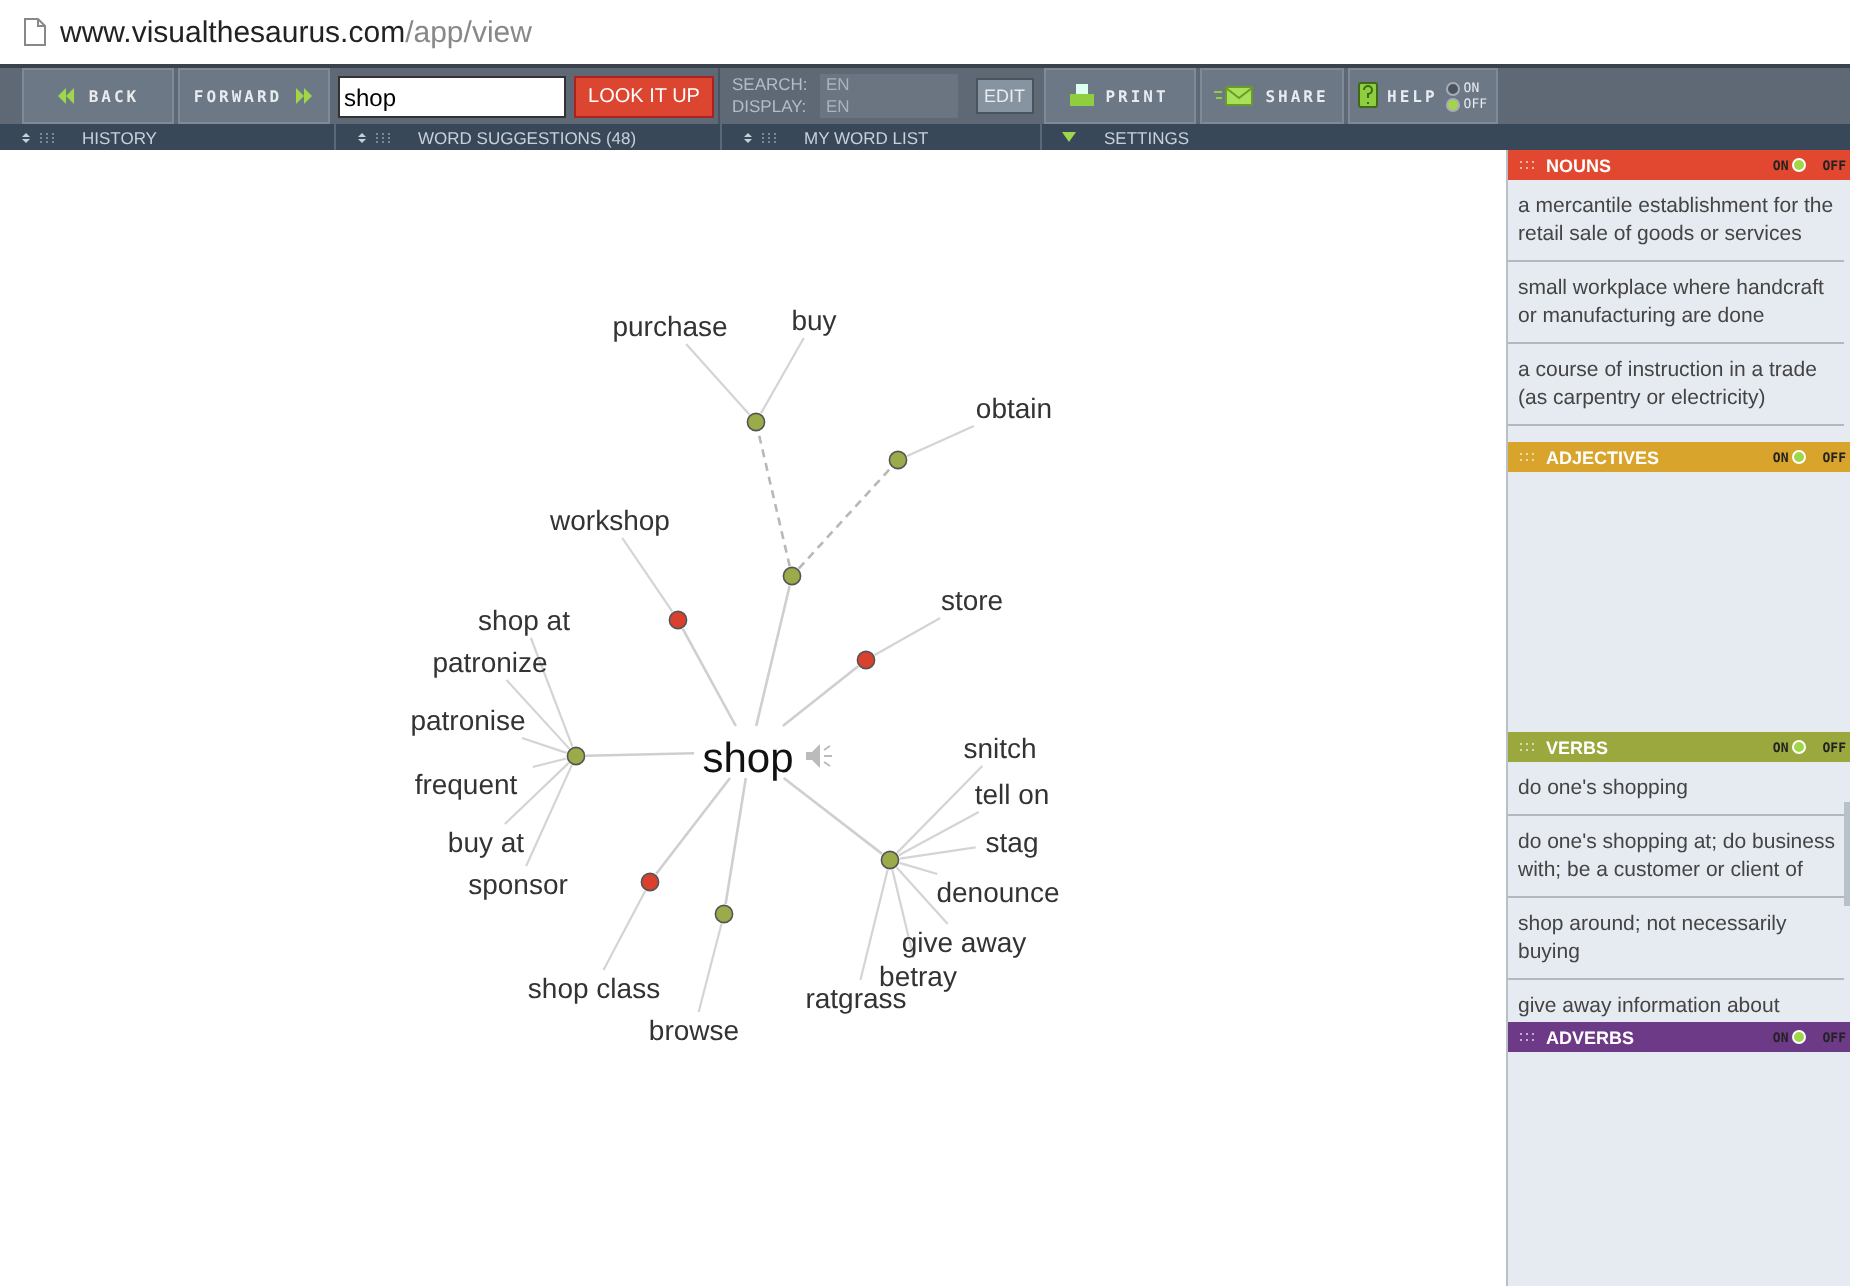 This screenshot has width=1850, height=1286. I want to click on search-language-label: SEARCH:, so click(771, 85).